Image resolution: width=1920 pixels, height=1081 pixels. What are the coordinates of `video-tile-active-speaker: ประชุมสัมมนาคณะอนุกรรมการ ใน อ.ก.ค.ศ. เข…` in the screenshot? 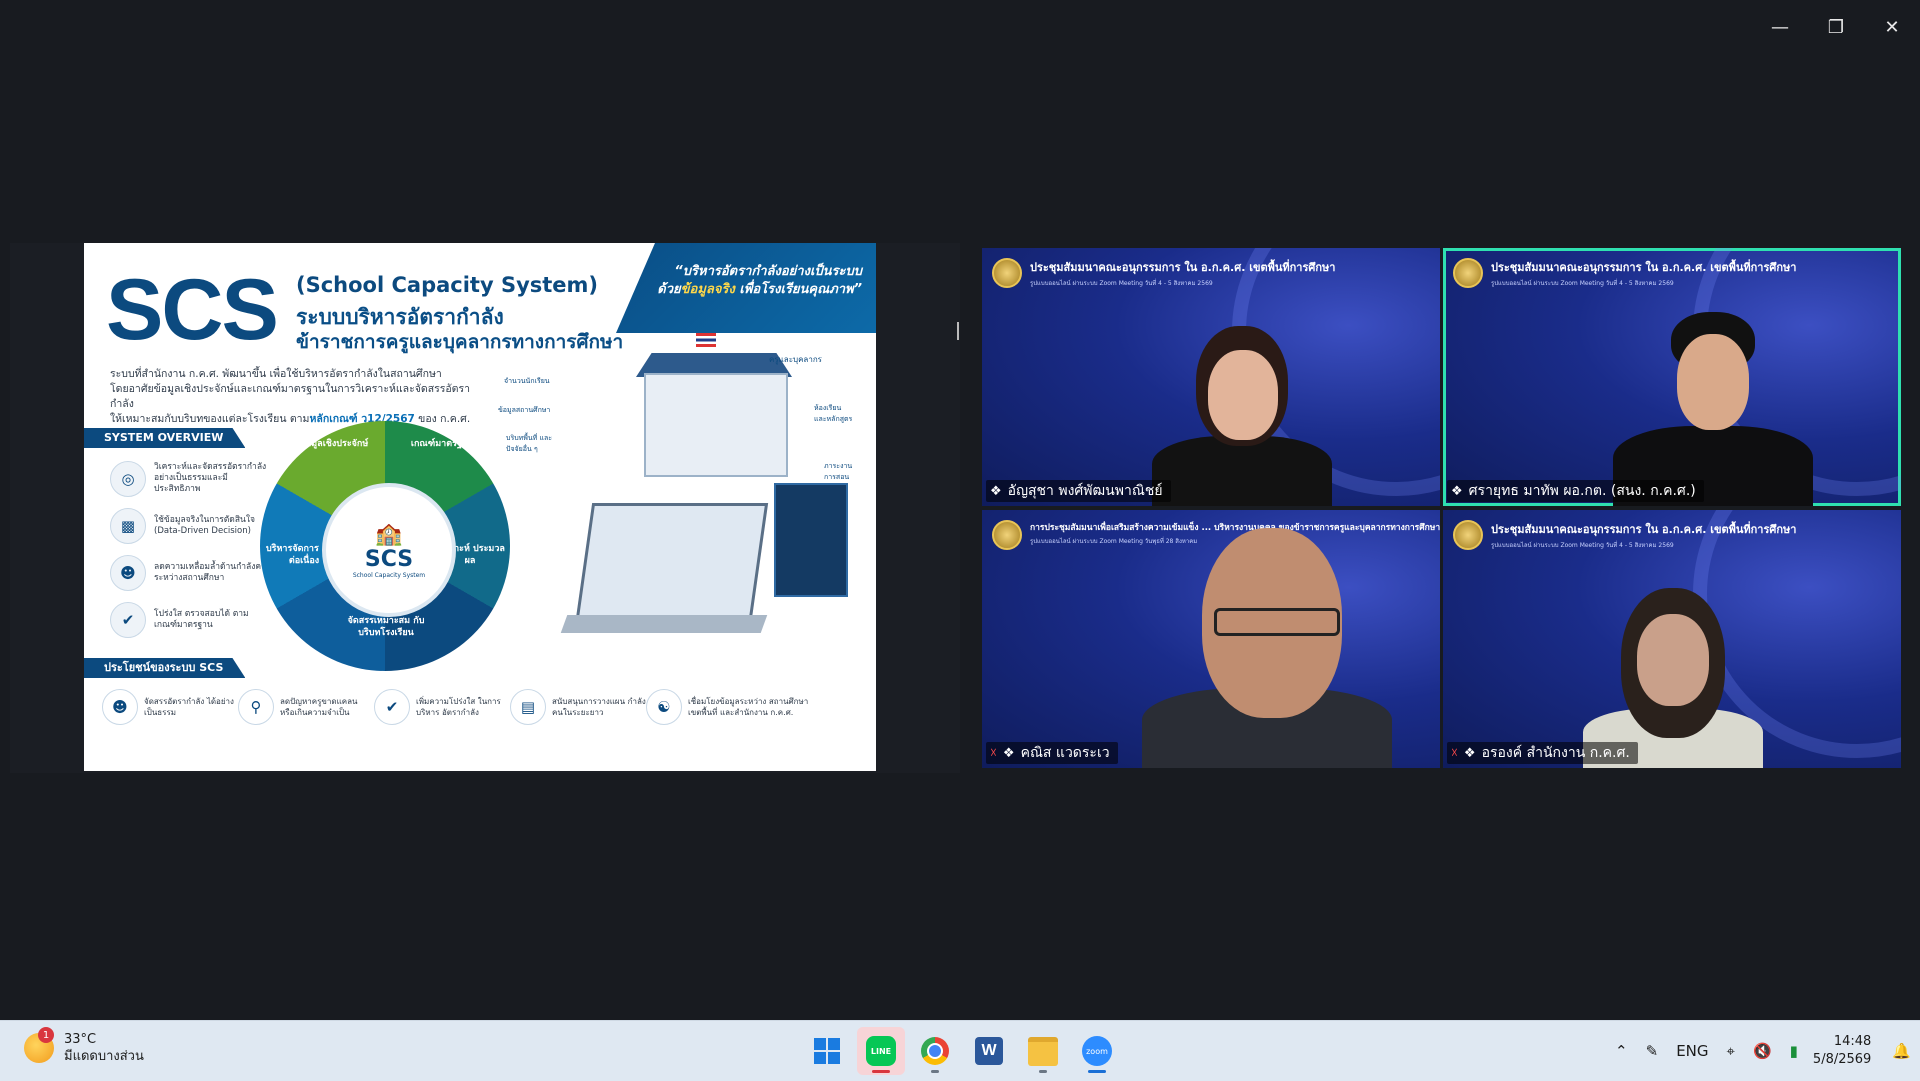 It's located at (1672, 377).